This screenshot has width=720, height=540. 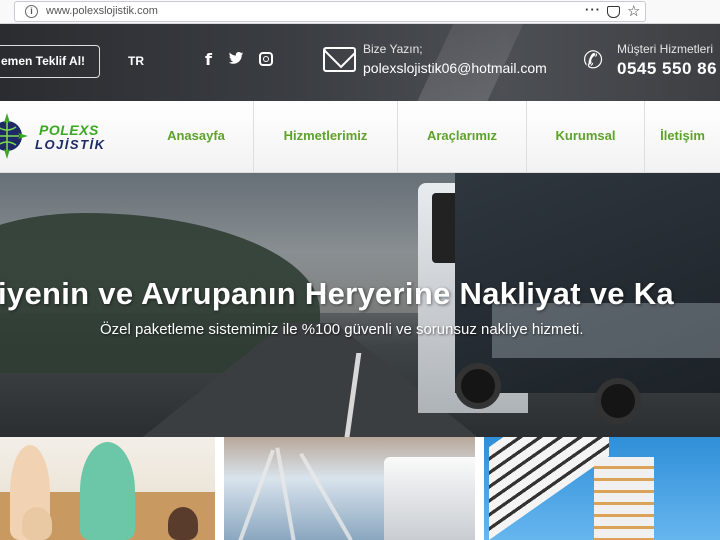 What do you see at coordinates (50, 61) in the screenshot?
I see `get-quote-button: emen Teklif Al!` at bounding box center [50, 61].